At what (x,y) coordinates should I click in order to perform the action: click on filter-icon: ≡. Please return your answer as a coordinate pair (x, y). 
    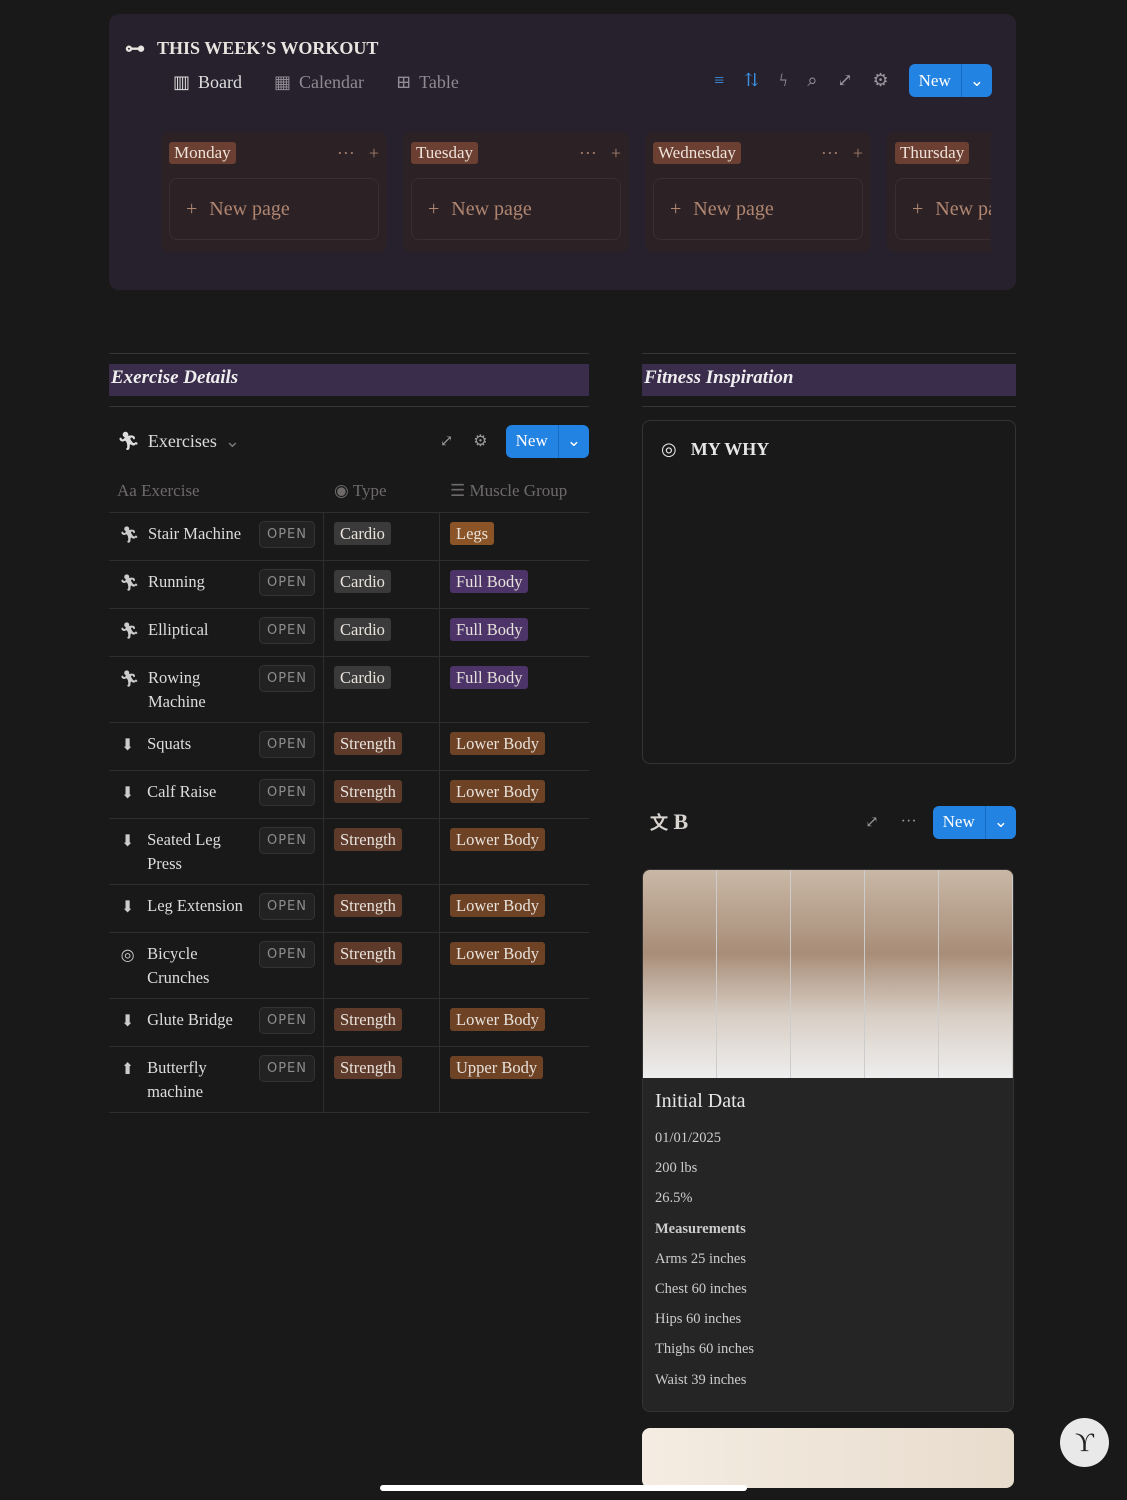
    Looking at the image, I should click on (719, 80).